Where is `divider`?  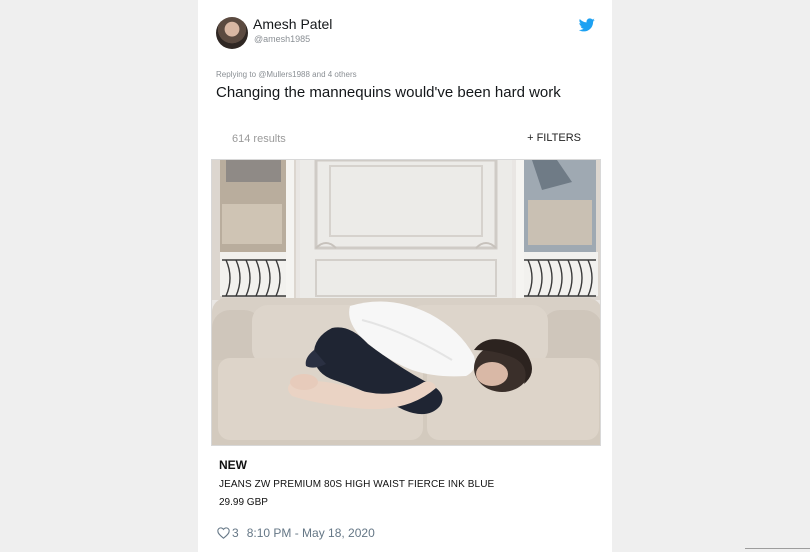
divider is located at coordinates (777, 548).